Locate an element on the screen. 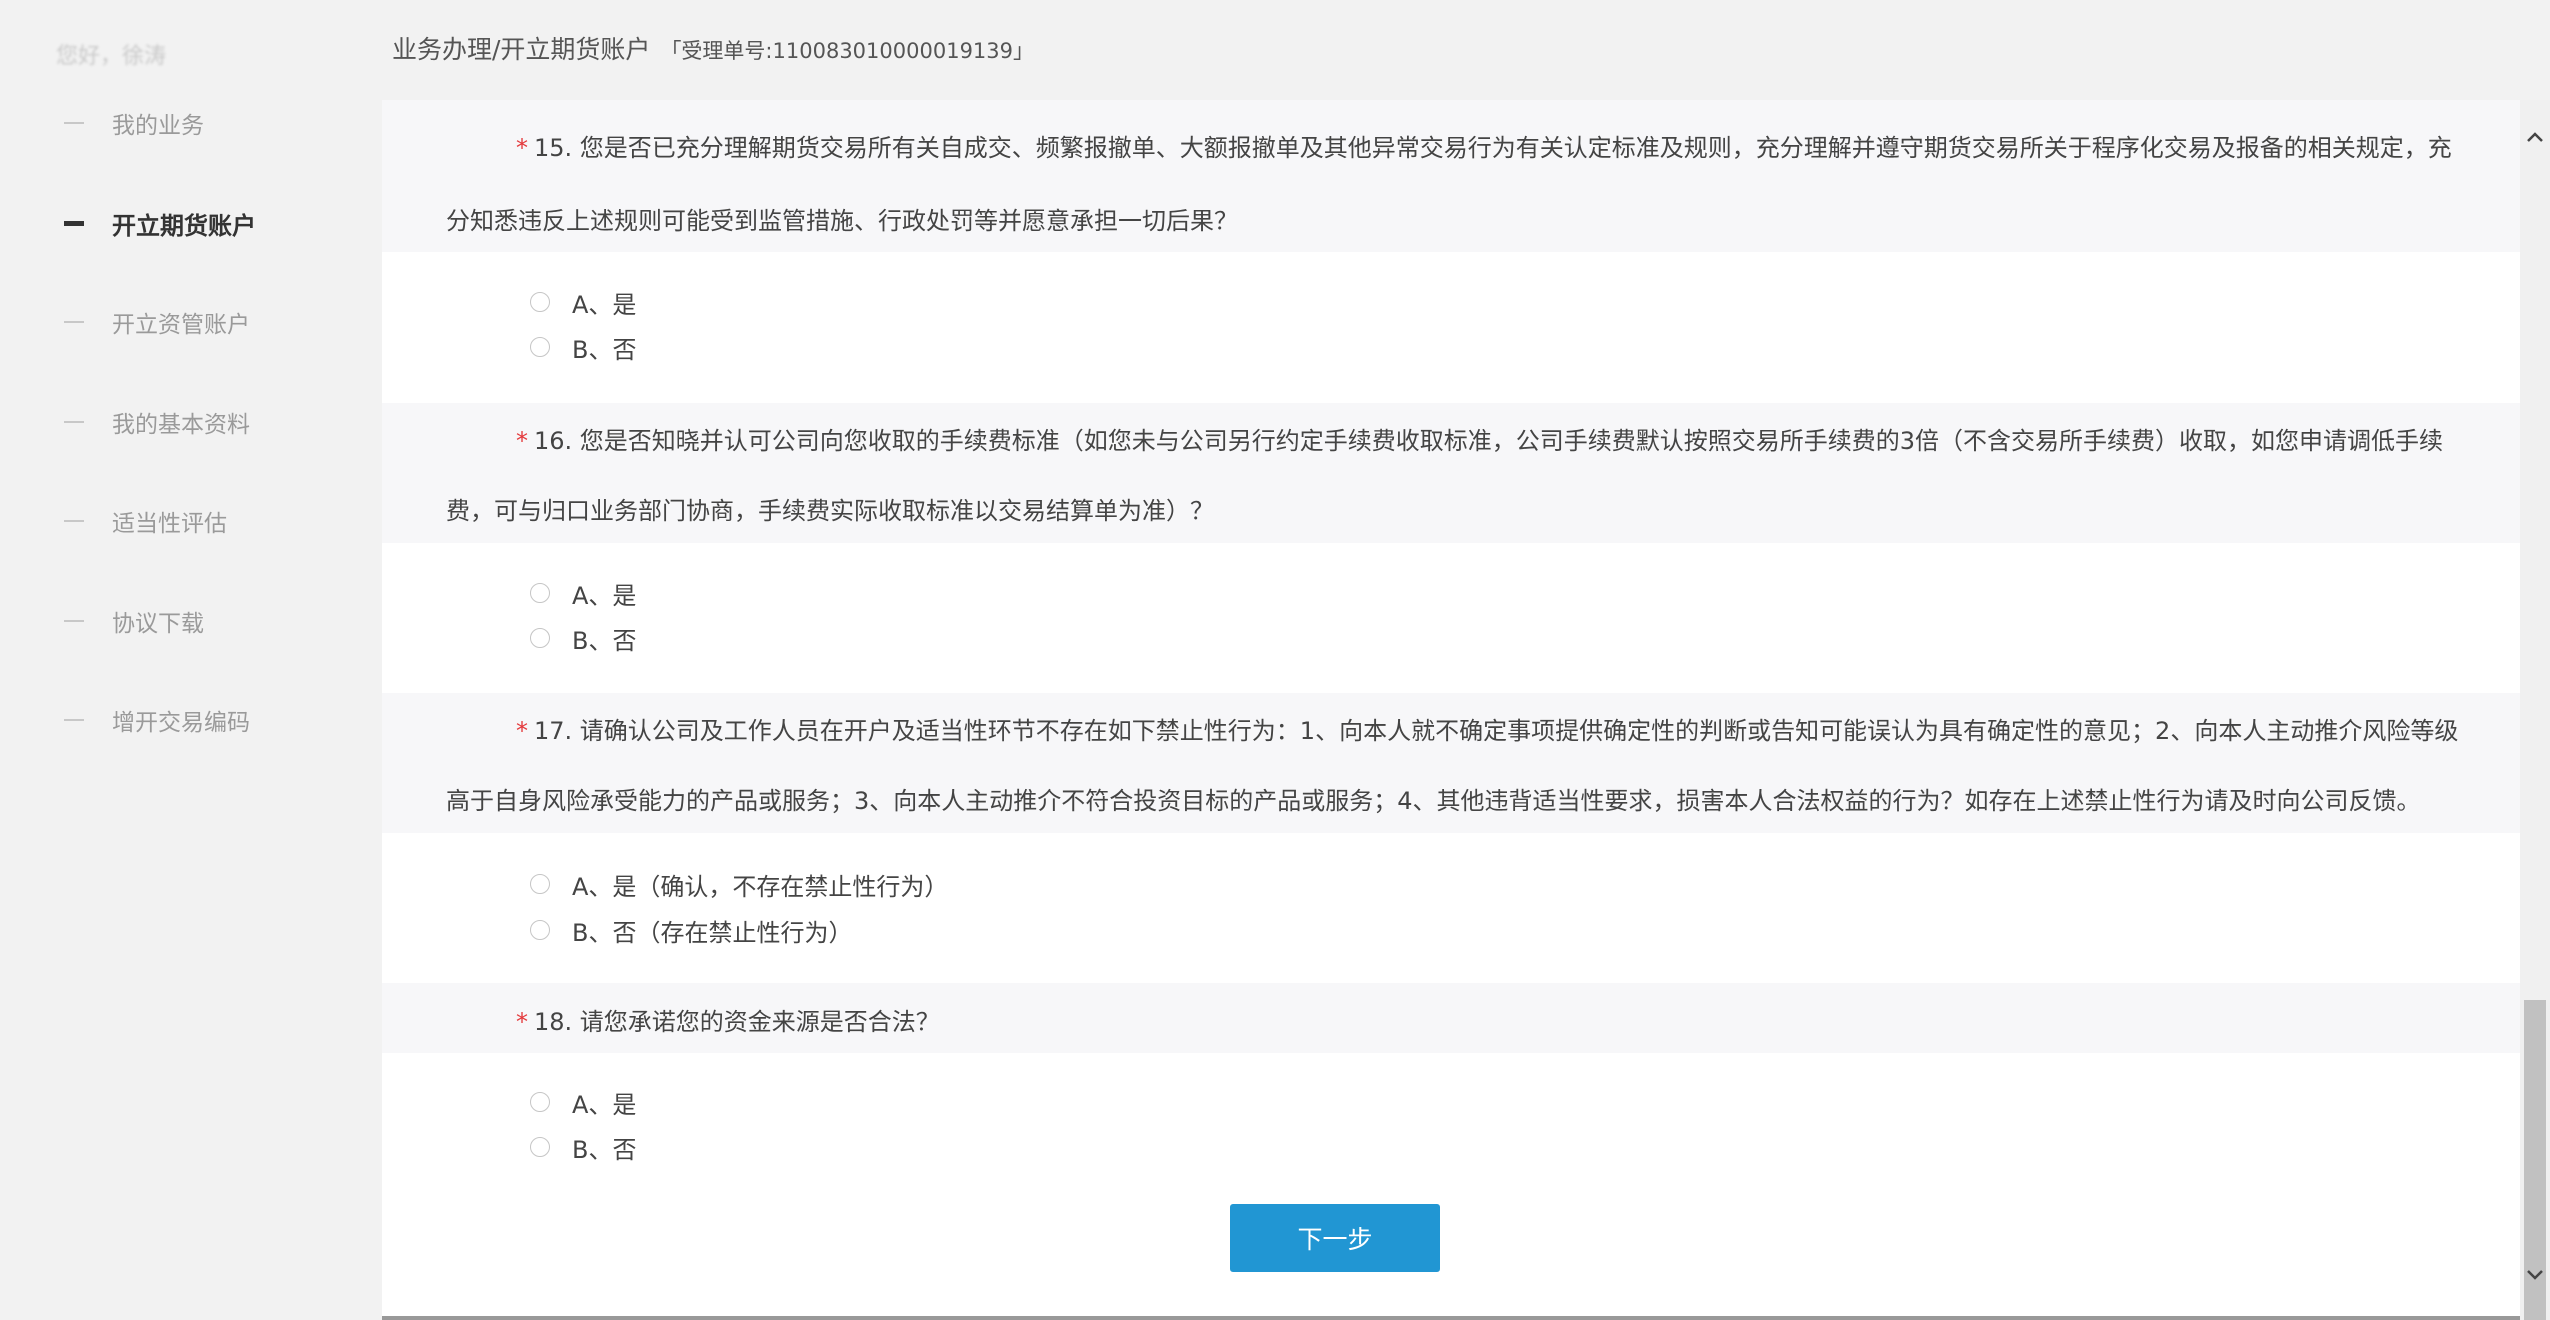  user-greeting: 您好，徐涛 is located at coordinates (111, 56).